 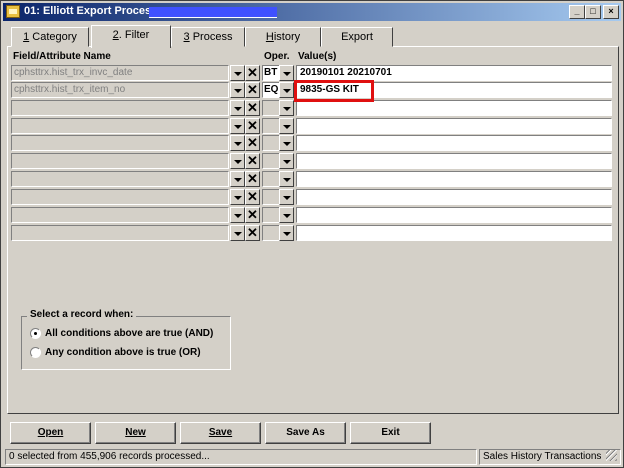 I want to click on tab-history: History, so click(x=283, y=37).